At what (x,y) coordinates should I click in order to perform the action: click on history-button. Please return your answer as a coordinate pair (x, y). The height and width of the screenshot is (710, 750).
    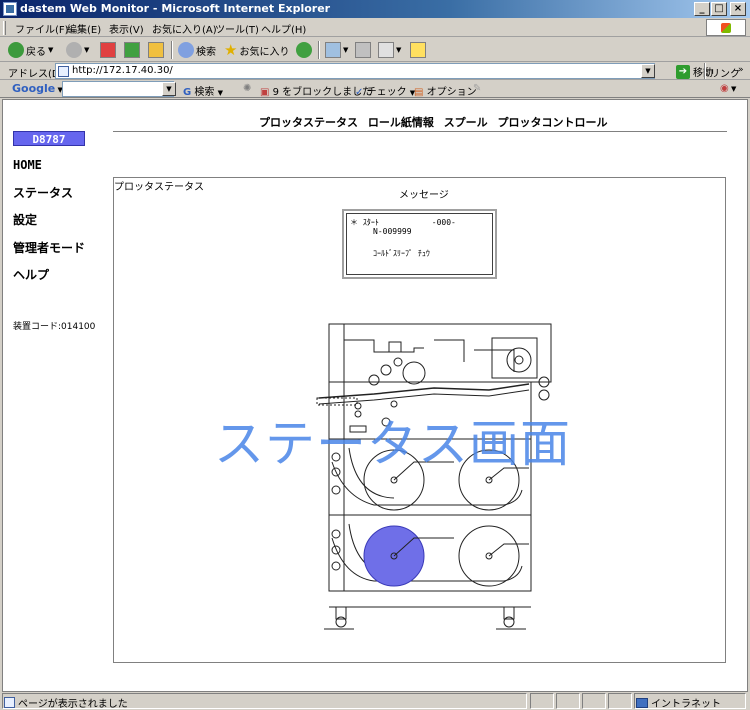
    Looking at the image, I should click on (304, 50).